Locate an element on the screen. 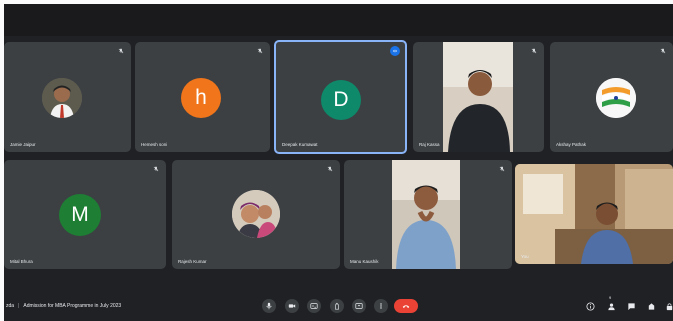 The image size is (673, 321). raise-hand-button is located at coordinates (337, 306).